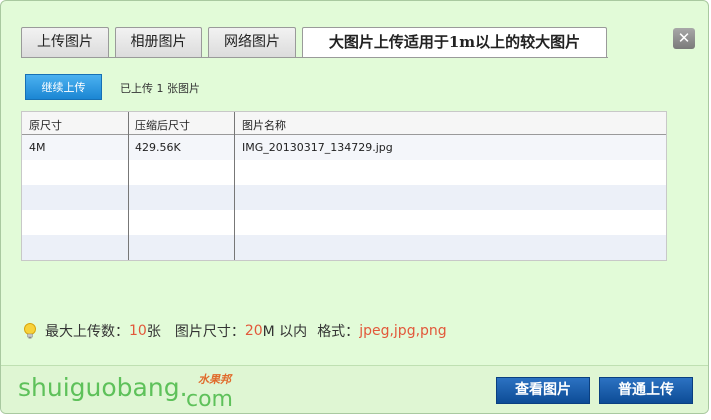 The width and height of the screenshot is (711, 420). What do you see at coordinates (30, 331) in the screenshot?
I see `lightbulb-icon` at bounding box center [30, 331].